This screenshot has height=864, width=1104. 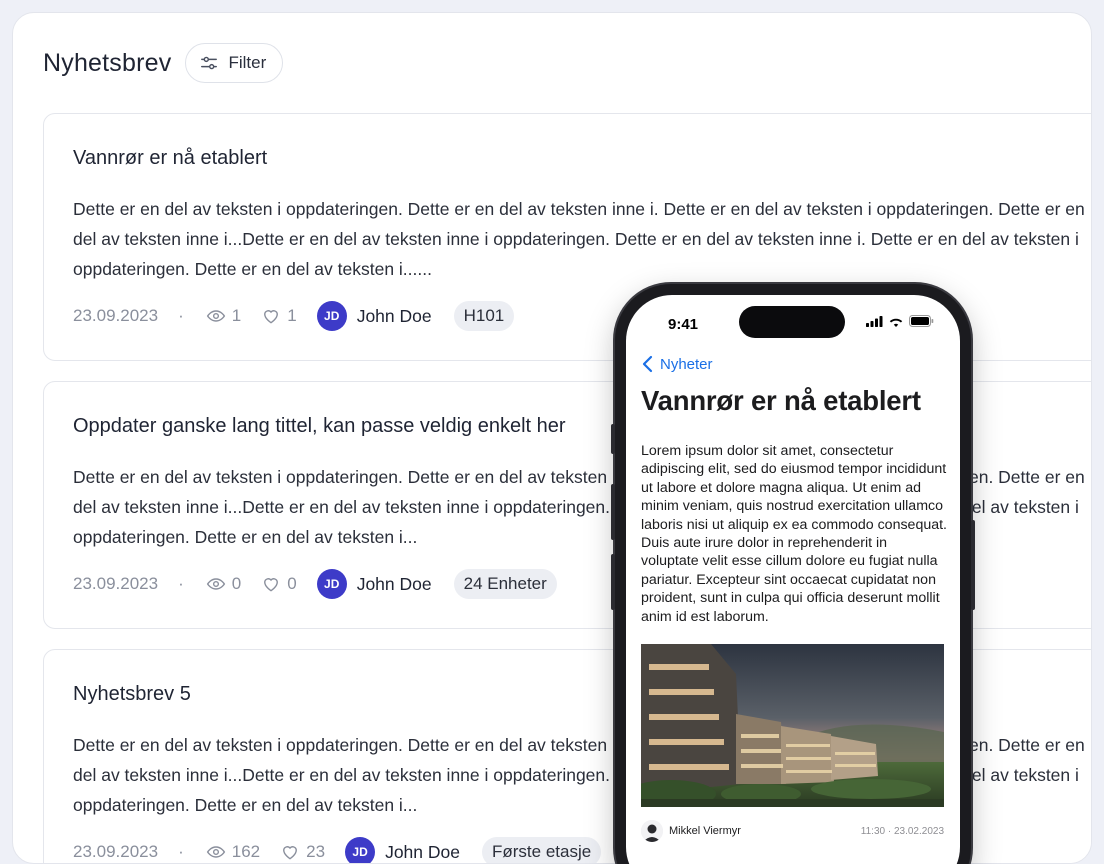 What do you see at coordinates (541, 850) in the screenshot?
I see `unit-tag: Første etasje` at bounding box center [541, 850].